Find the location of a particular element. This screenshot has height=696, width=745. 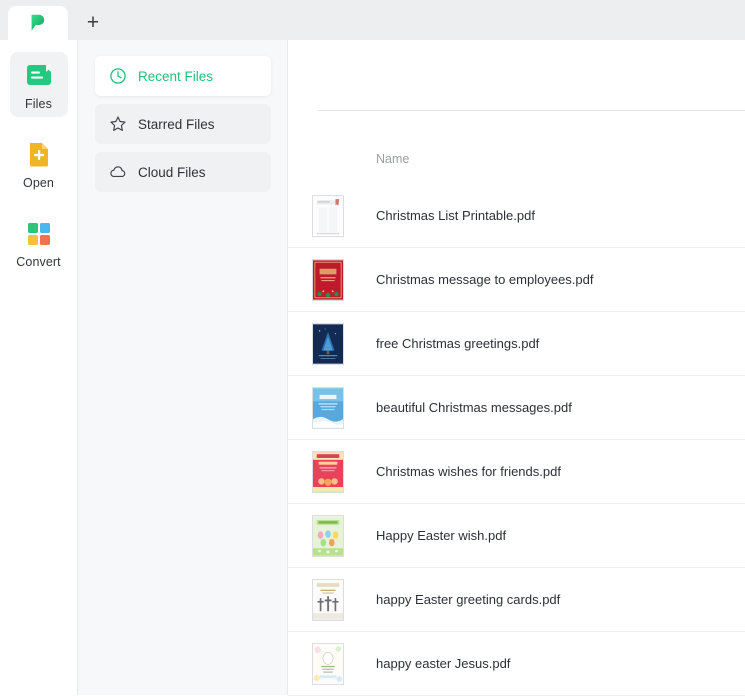

star-icon is located at coordinates (118, 124).